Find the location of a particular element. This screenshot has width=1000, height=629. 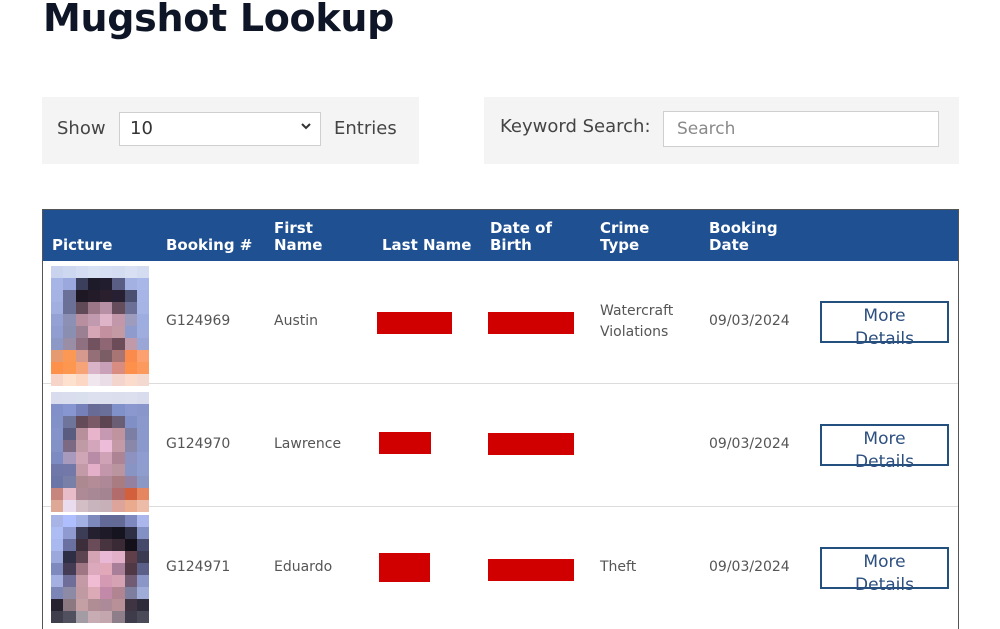

crime-type: Watercraft Violations is located at coordinates (637, 321).